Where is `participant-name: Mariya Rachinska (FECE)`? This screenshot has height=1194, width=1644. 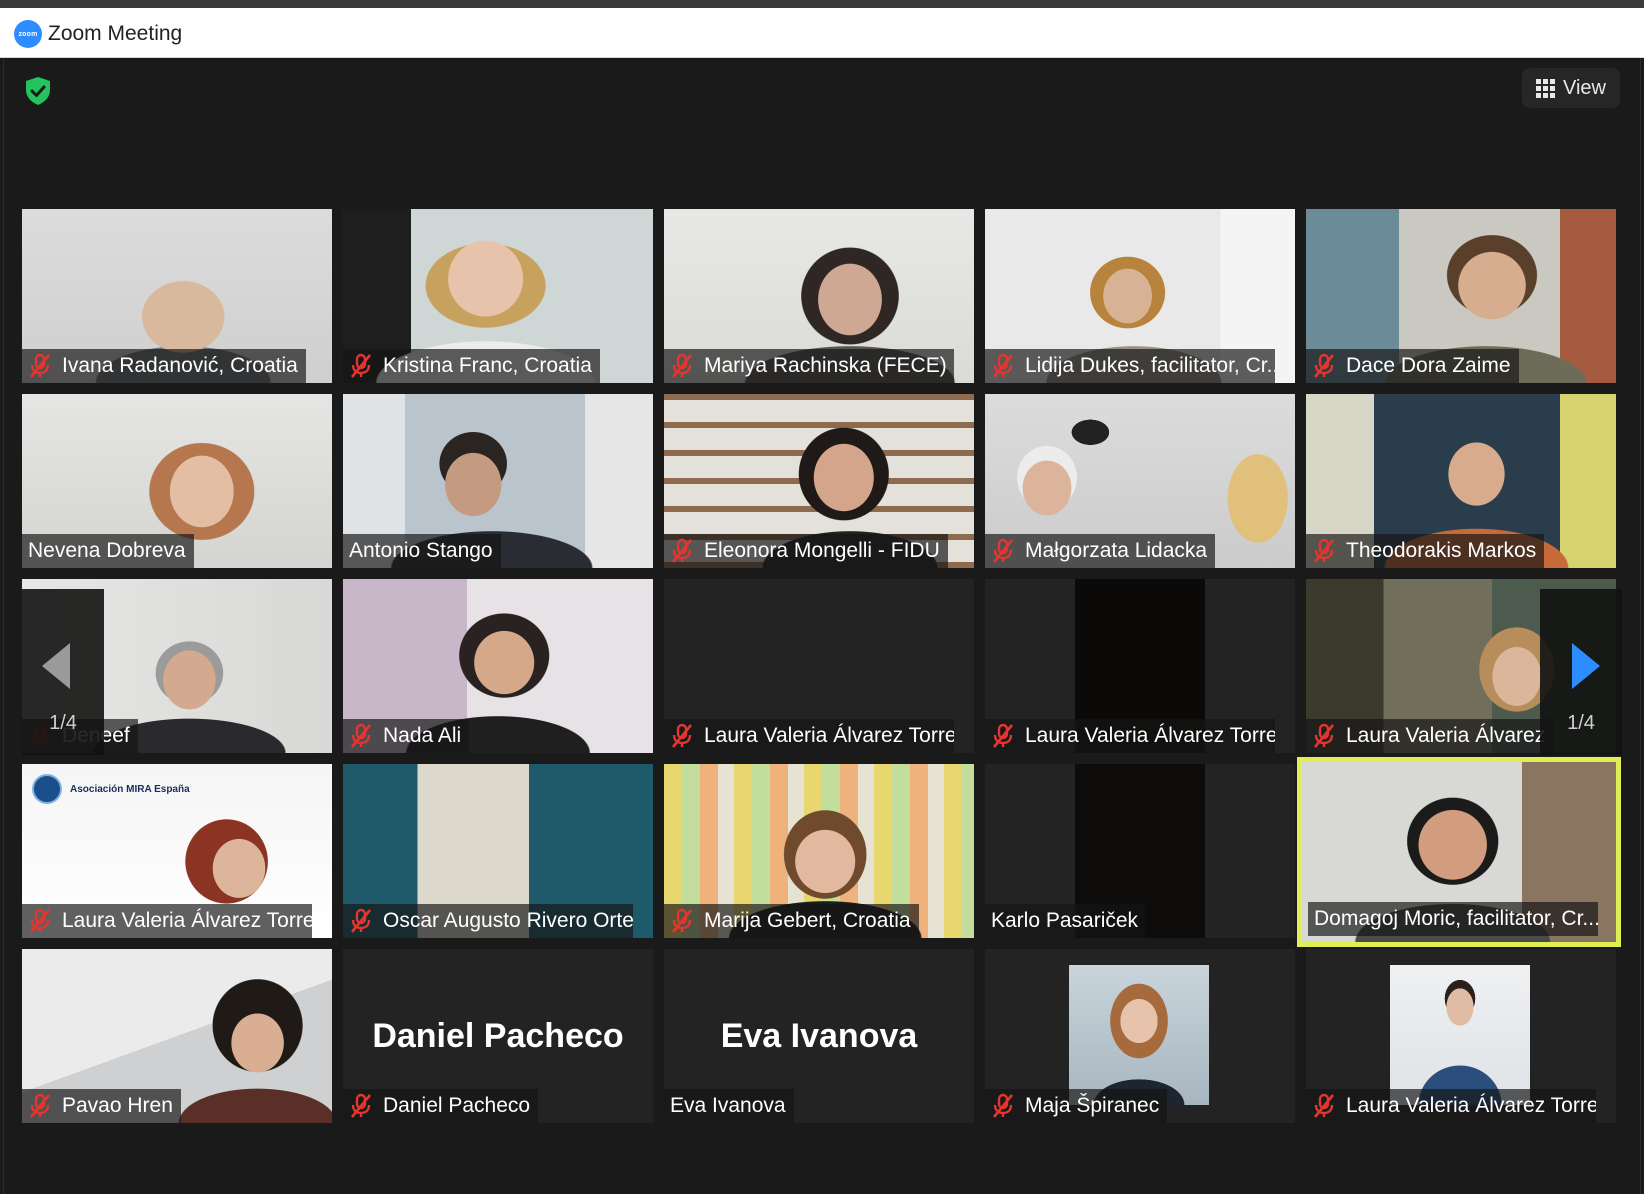
participant-name: Mariya Rachinska (FECE) is located at coordinates (825, 365).